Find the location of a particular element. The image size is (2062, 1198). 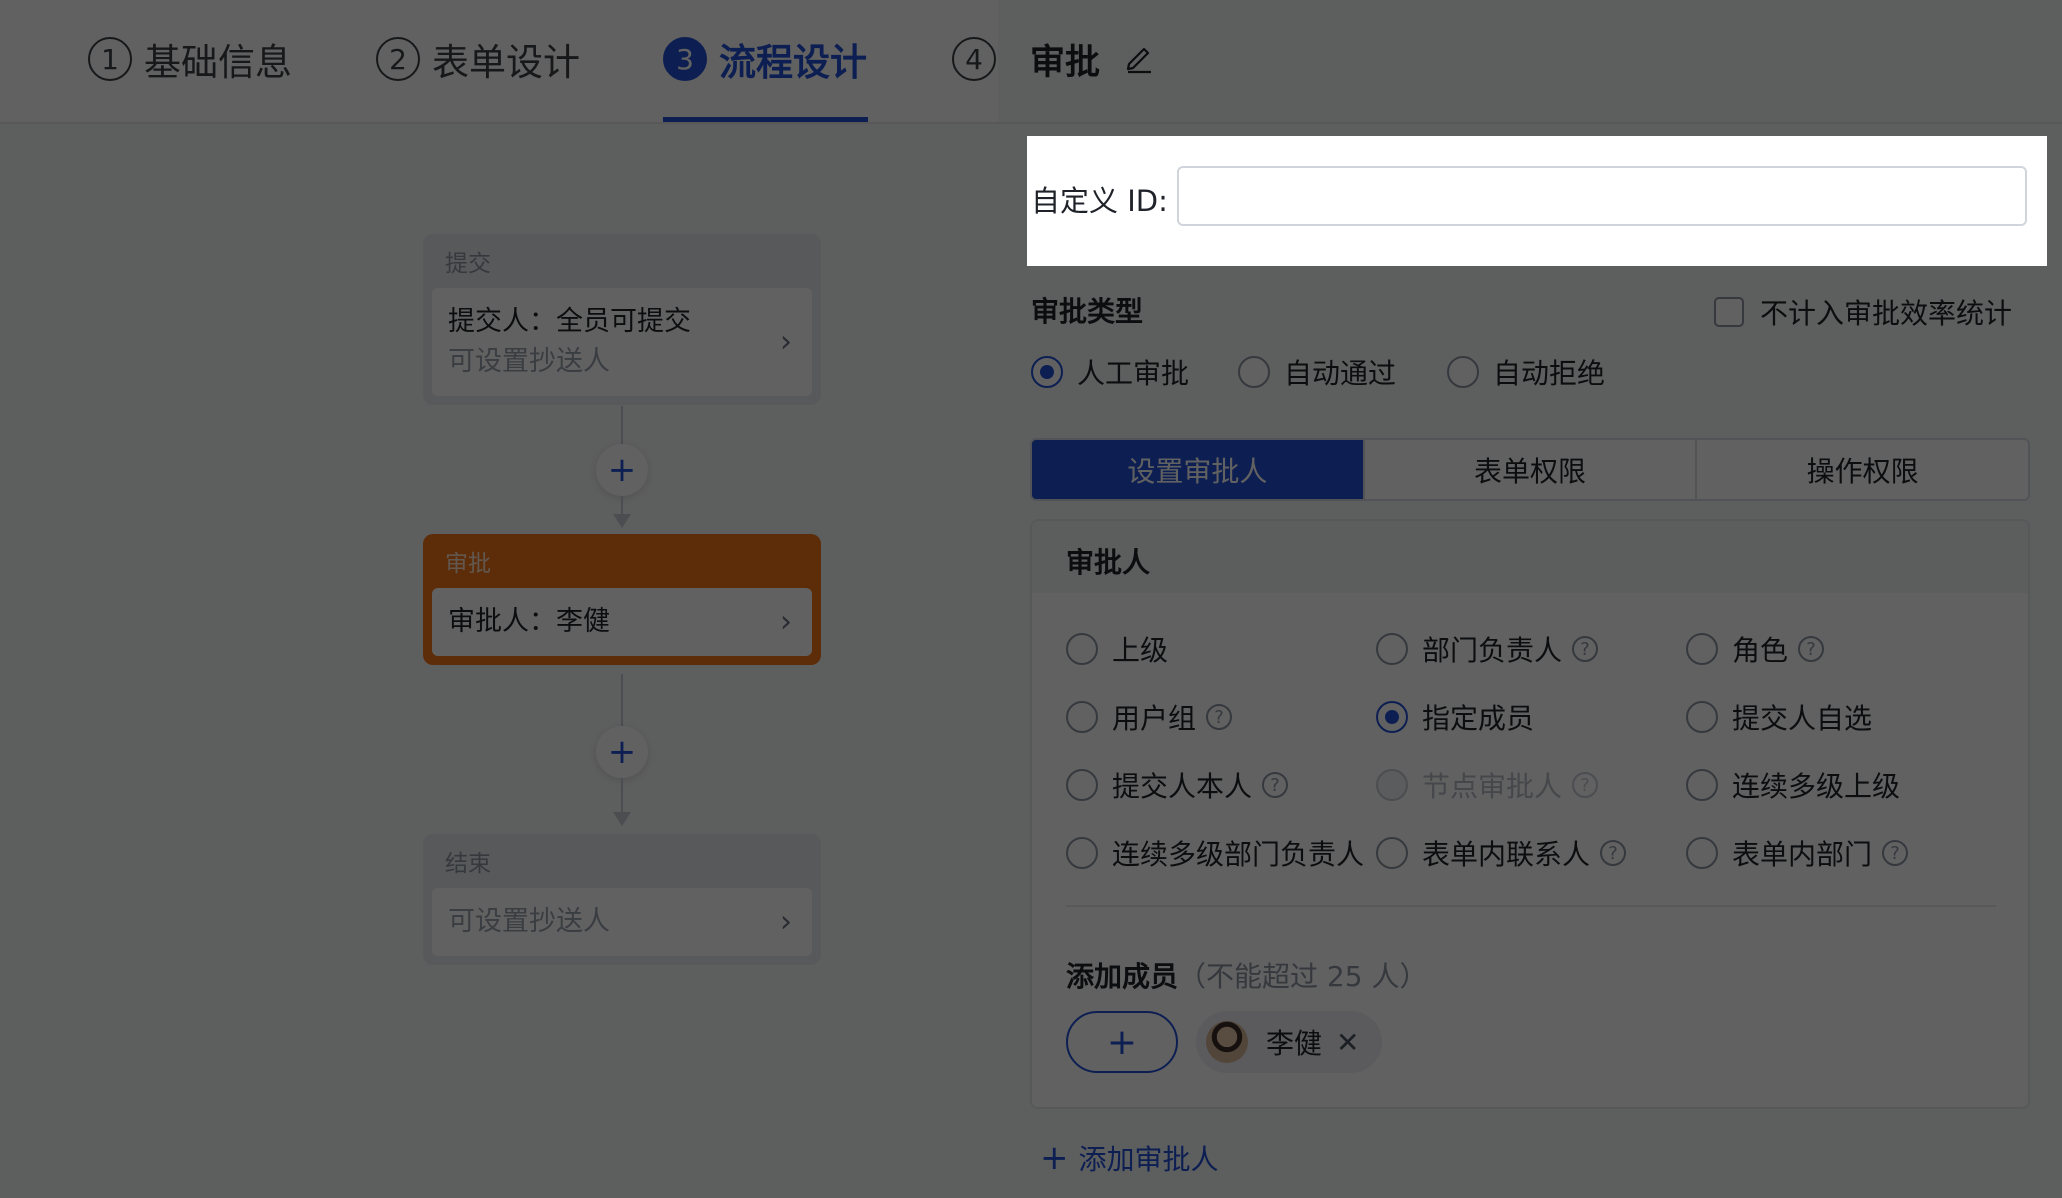

node-title: 提交 is located at coordinates (468, 264).